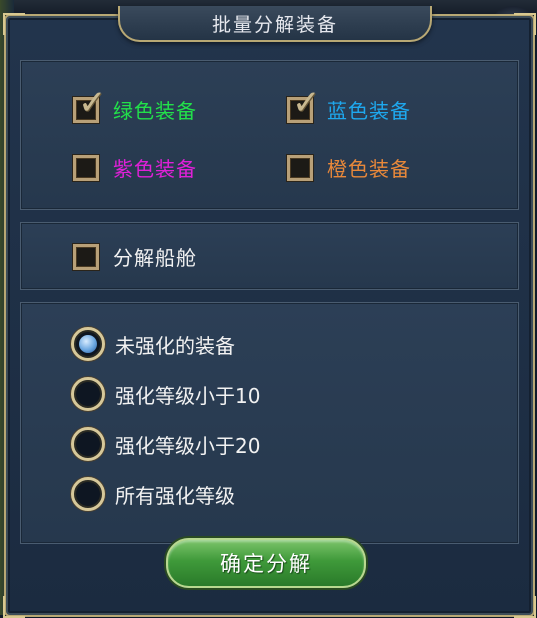  What do you see at coordinates (175, 495) in the screenshot?
I see `radio-label: 所有强化等级` at bounding box center [175, 495].